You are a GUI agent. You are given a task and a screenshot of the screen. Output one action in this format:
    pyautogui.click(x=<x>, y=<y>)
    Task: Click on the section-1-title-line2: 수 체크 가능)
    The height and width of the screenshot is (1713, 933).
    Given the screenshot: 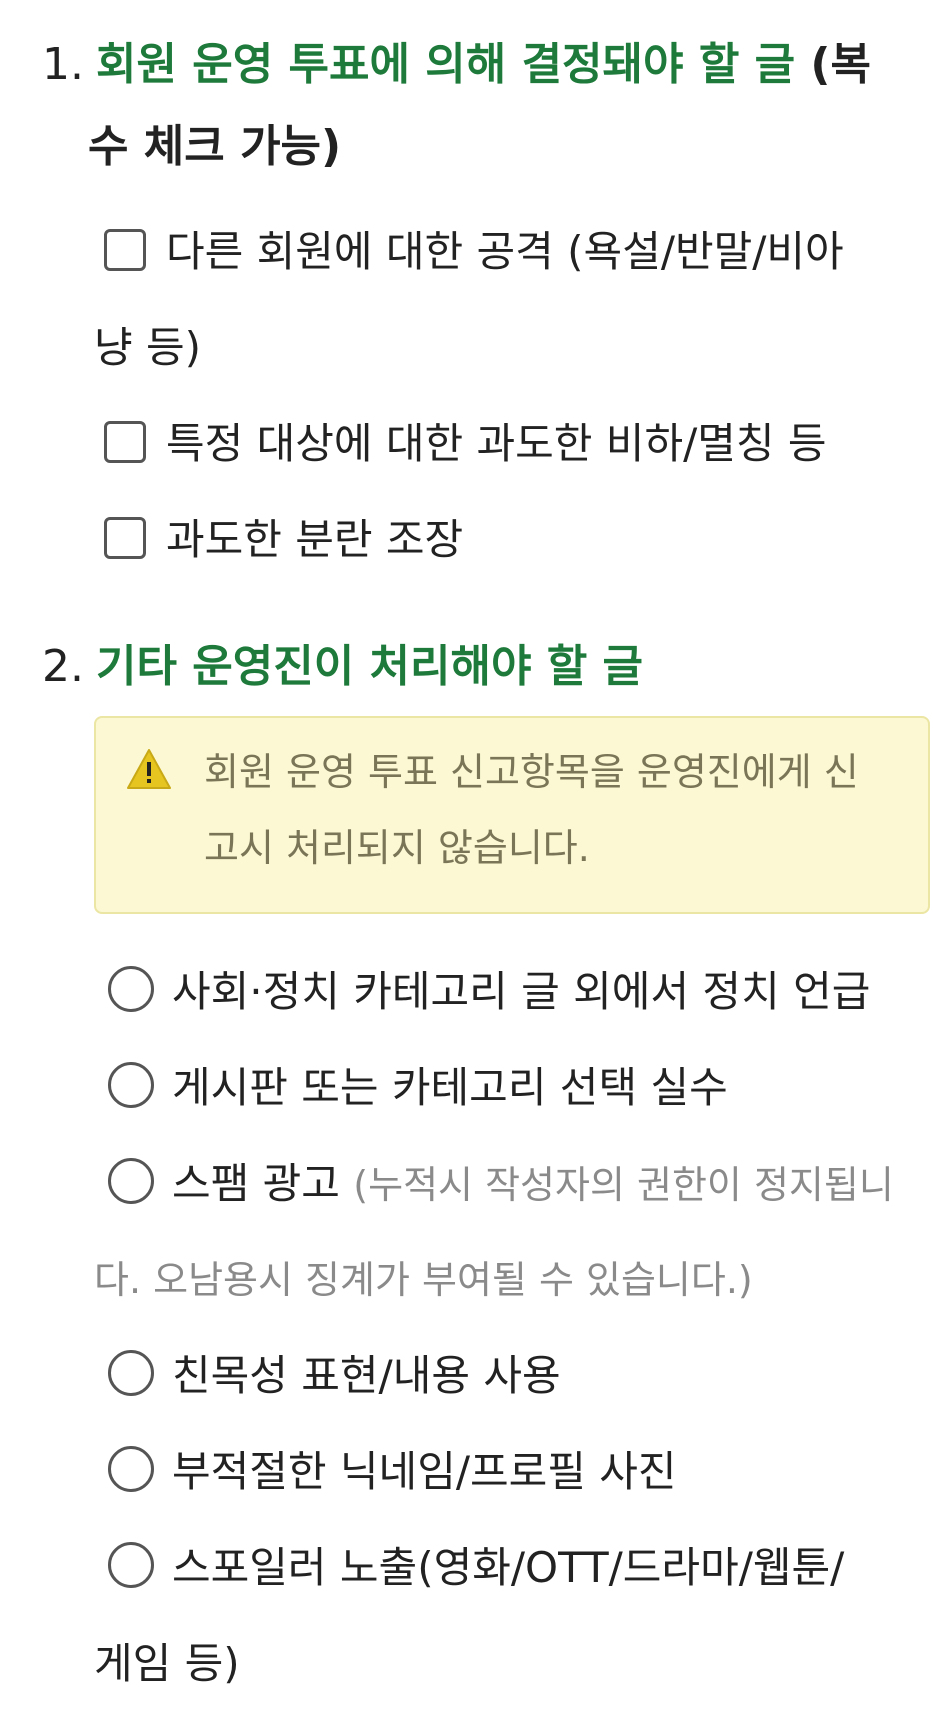 What is the action you would take?
    pyautogui.click(x=510, y=147)
    